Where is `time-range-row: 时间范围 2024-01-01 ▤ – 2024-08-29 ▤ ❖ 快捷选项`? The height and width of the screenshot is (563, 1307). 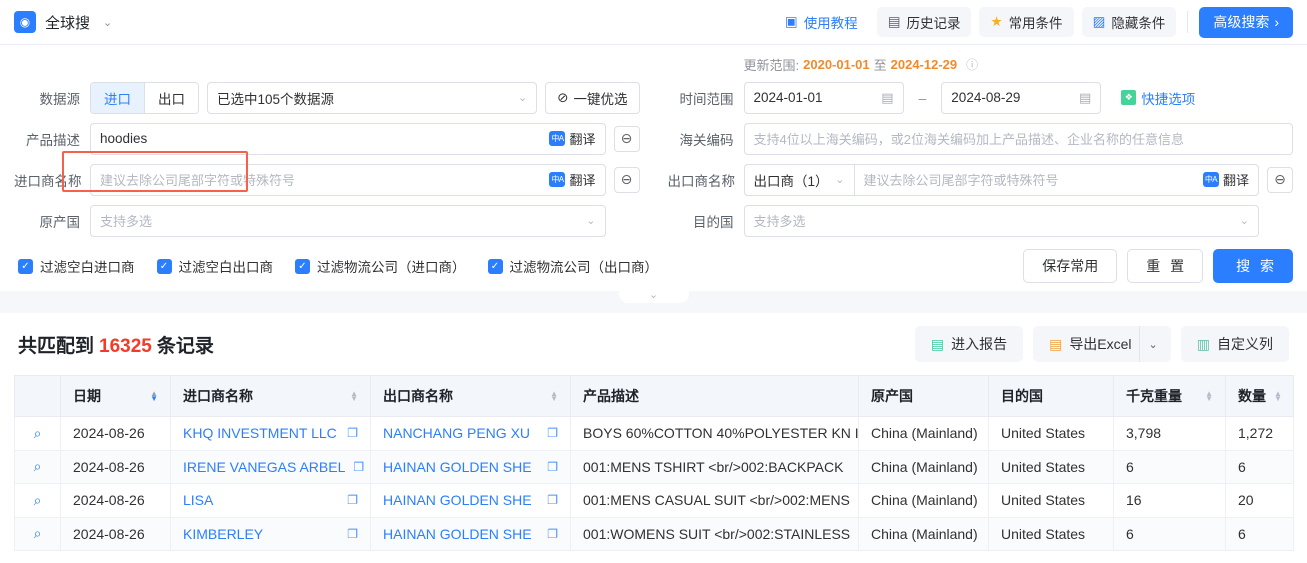
time-range-row: 时间范围 2024-01-01 ▤ – 2024-08-29 ▤ ❖ 快捷选项 is located at coordinates (981, 97).